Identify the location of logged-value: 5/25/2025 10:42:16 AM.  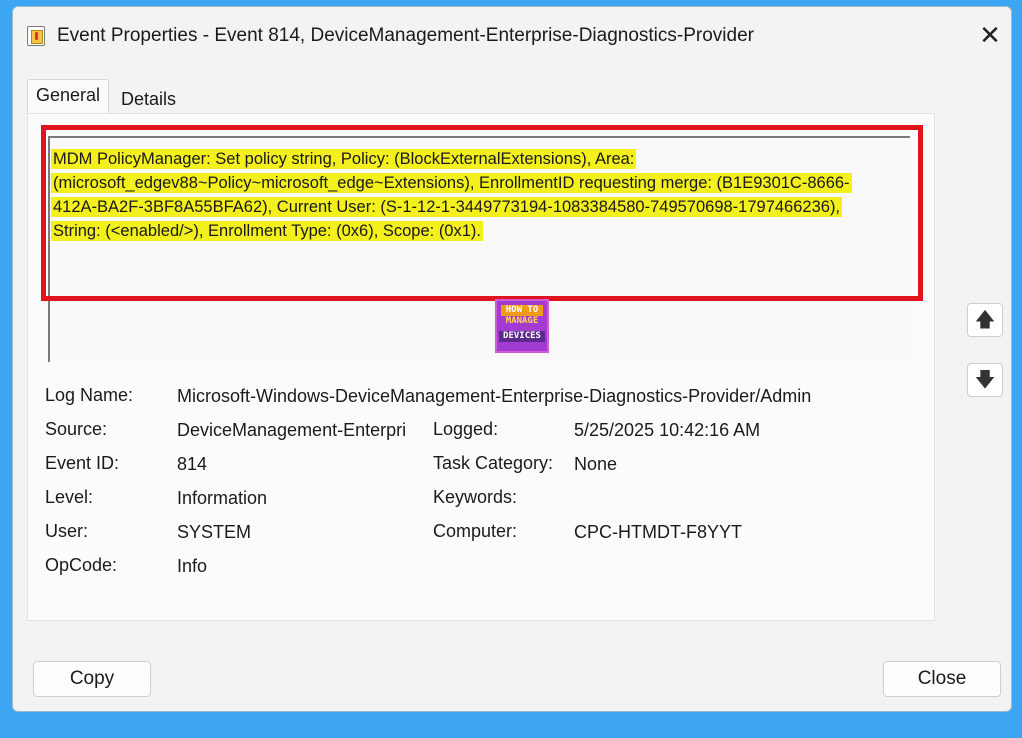
(667, 430).